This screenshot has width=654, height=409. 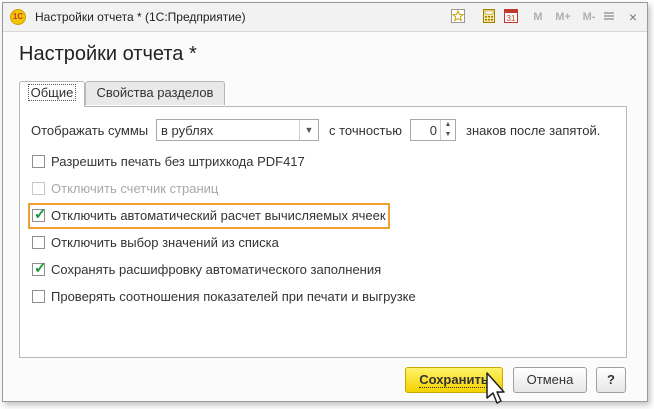 What do you see at coordinates (108, 54) in the screenshot?
I see `form-title: Настройки отчета *` at bounding box center [108, 54].